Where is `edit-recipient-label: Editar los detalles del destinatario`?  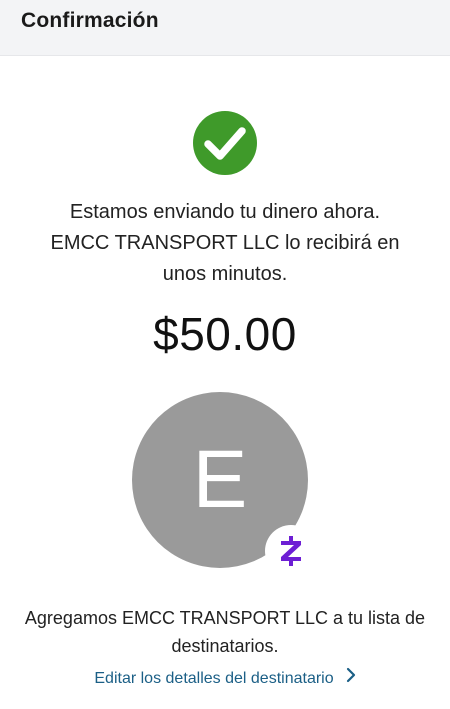
edit-recipient-label: Editar los detalles del destinatario is located at coordinates (214, 679).